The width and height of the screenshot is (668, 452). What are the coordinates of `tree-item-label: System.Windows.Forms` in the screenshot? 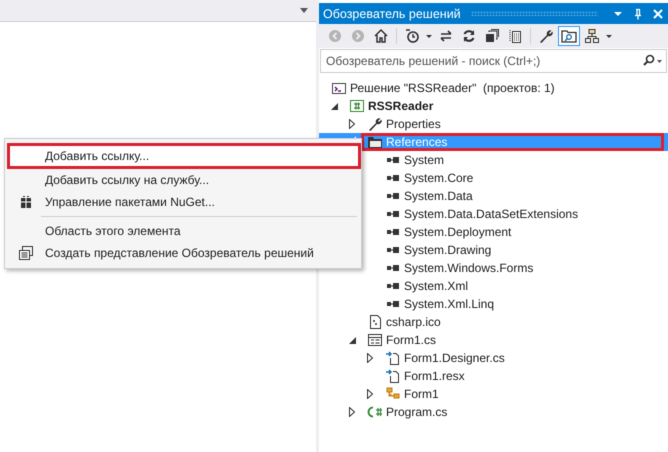 It's located at (469, 268).